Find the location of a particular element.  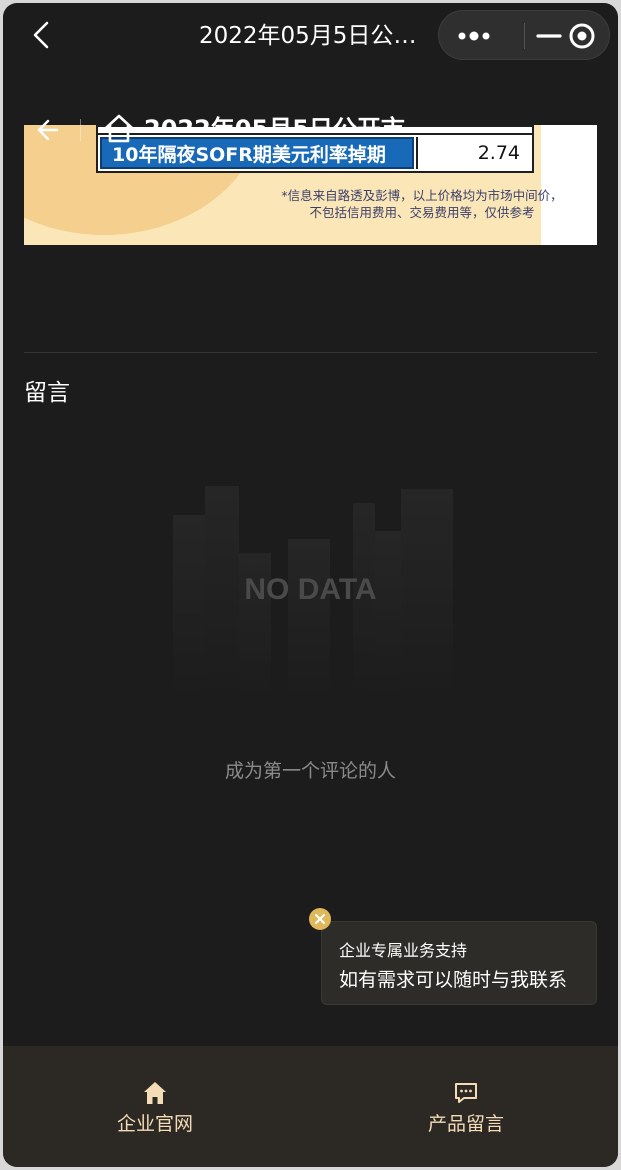

capsule-divider is located at coordinates (524, 36).